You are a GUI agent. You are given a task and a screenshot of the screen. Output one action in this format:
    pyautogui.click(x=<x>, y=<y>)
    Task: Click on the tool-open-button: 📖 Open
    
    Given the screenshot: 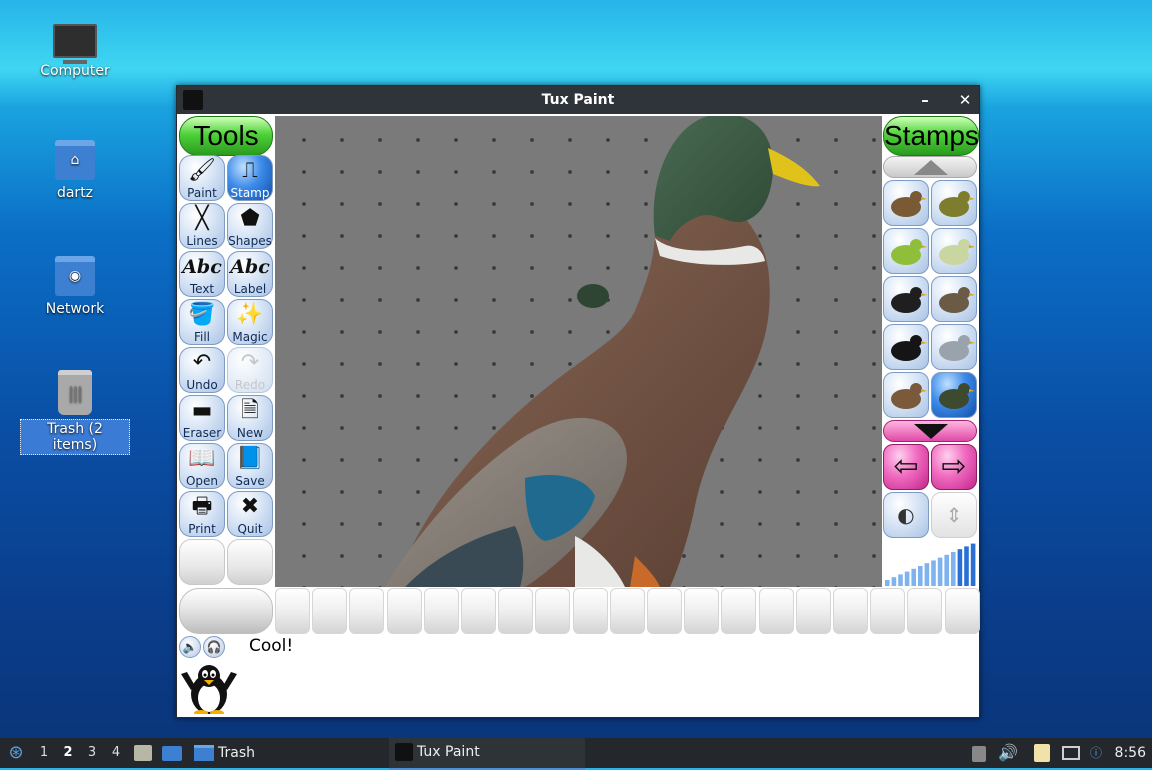 What is the action you would take?
    pyautogui.click(x=202, y=466)
    